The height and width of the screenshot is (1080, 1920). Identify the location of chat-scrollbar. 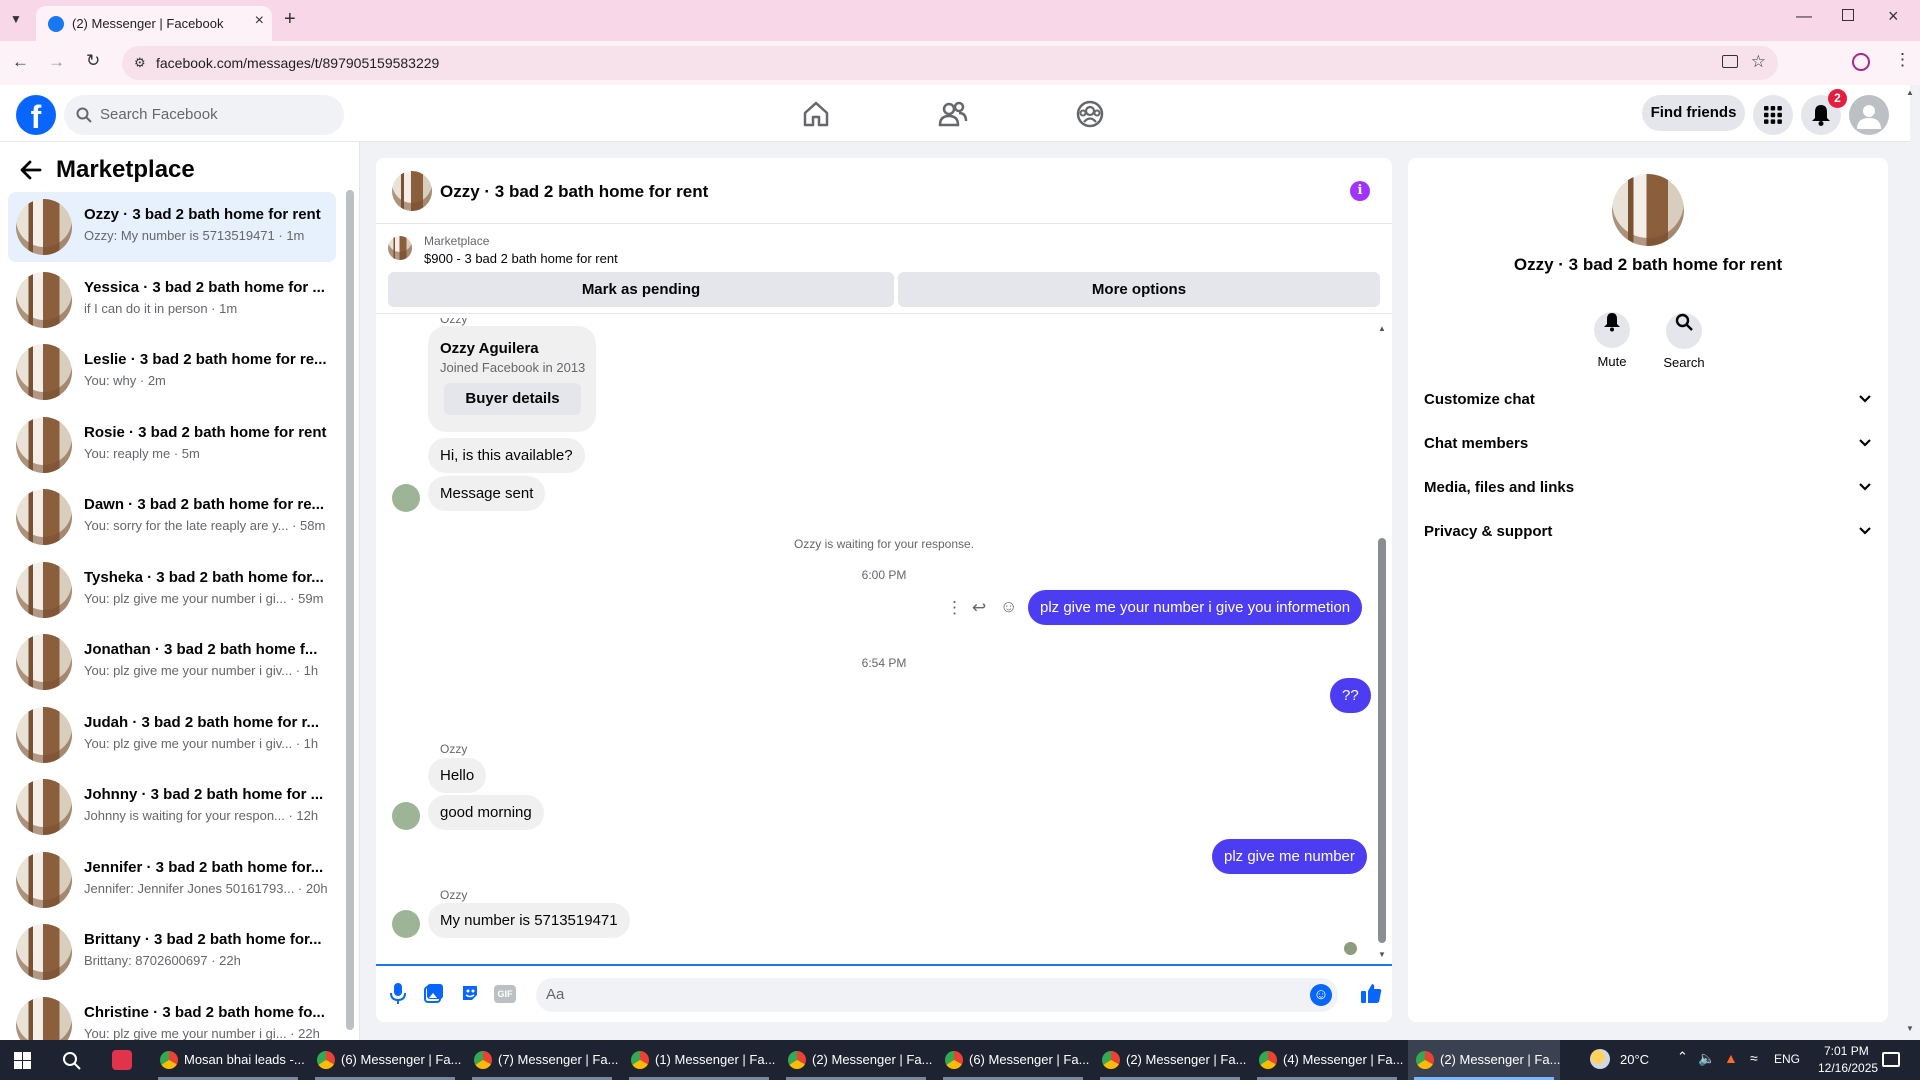
(1382, 740).